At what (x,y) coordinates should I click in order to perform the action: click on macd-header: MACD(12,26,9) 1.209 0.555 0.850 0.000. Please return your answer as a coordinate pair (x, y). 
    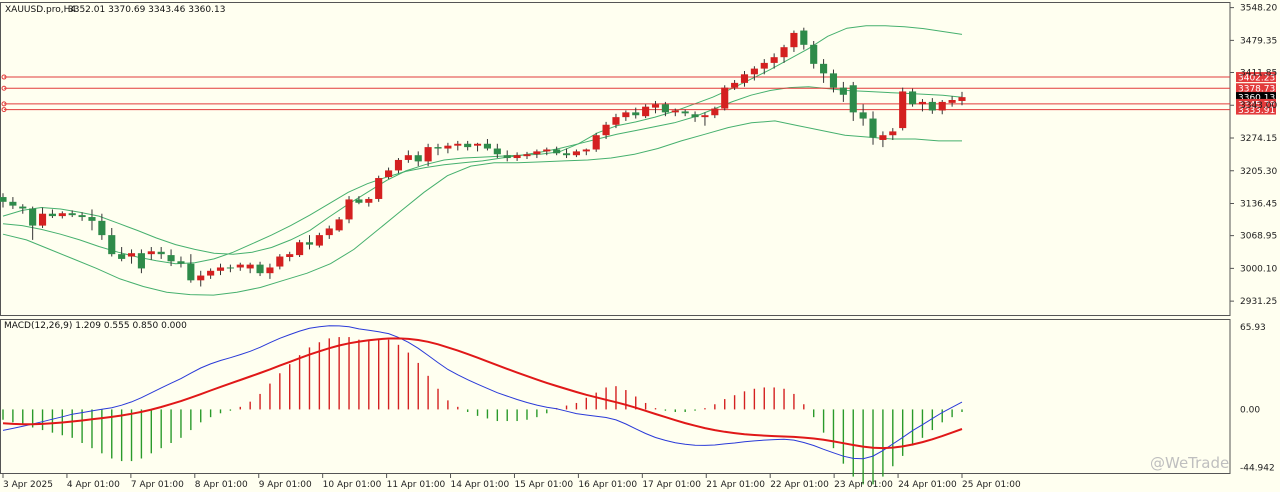
    Looking at the image, I should click on (95, 326).